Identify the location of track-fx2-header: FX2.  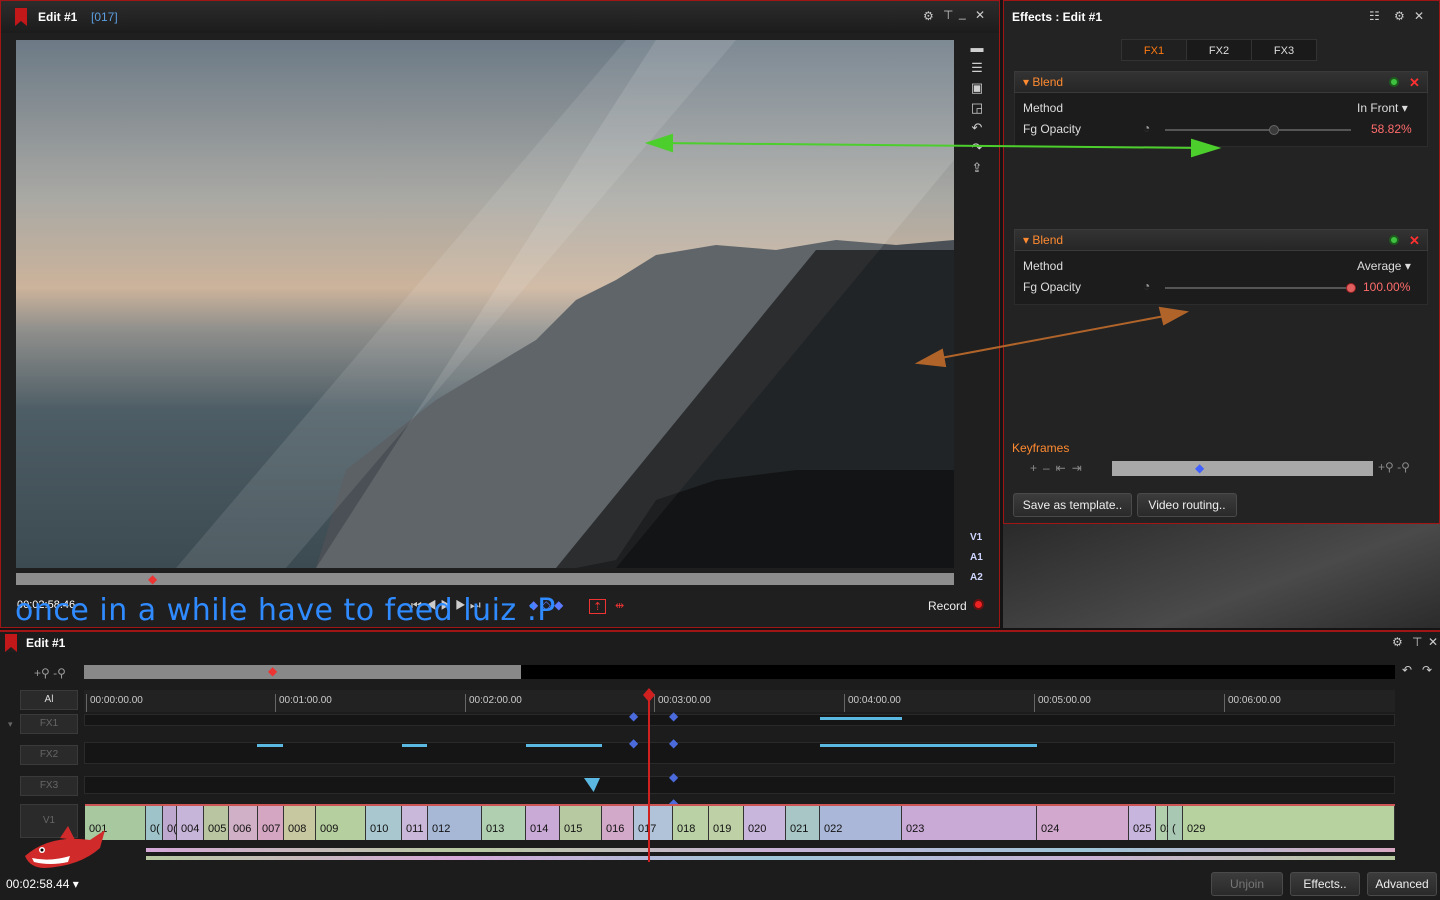
(49, 755).